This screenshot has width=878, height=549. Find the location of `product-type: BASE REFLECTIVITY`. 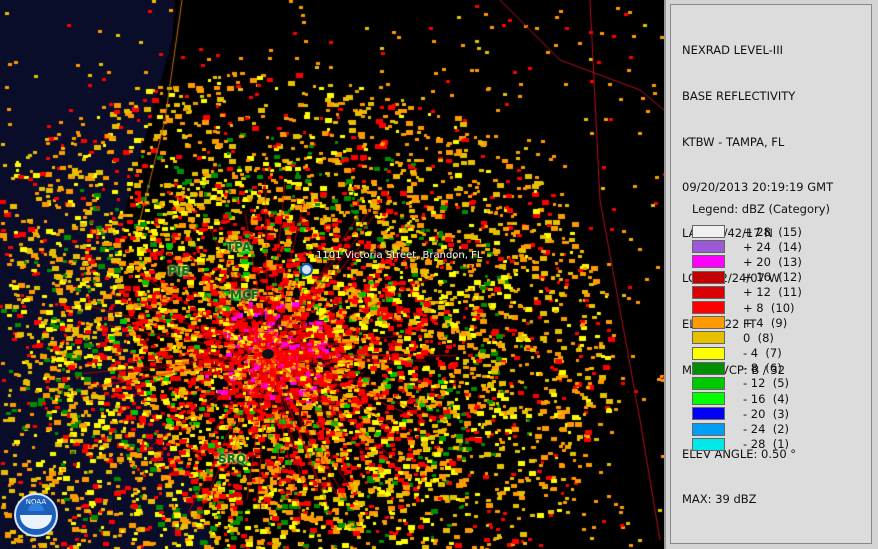

product-type: BASE REFLECTIVITY is located at coordinates (739, 96).